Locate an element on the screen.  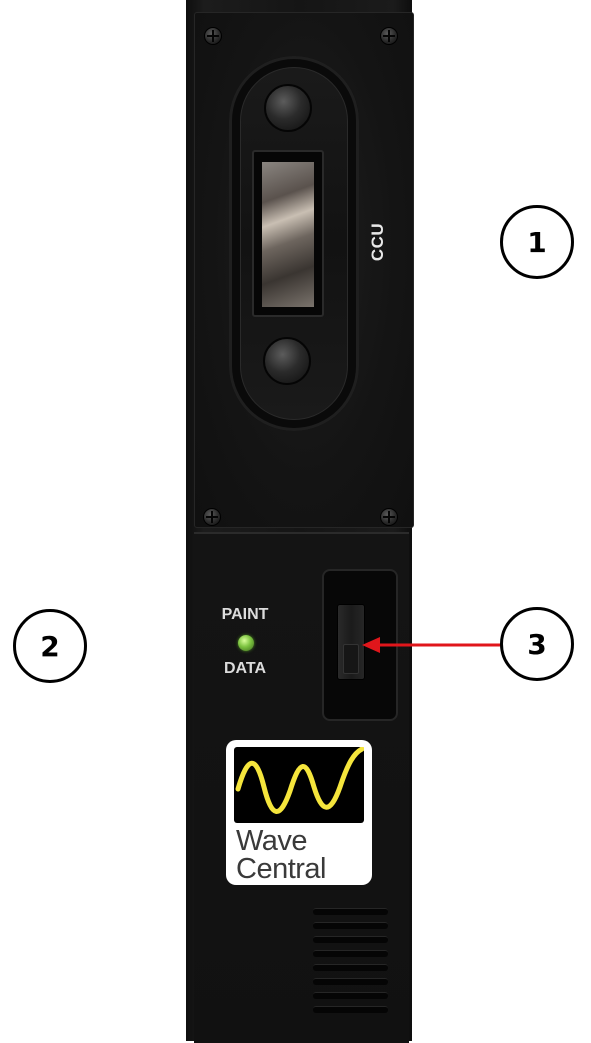
upper-control-knob is located at coordinates (288, 108).